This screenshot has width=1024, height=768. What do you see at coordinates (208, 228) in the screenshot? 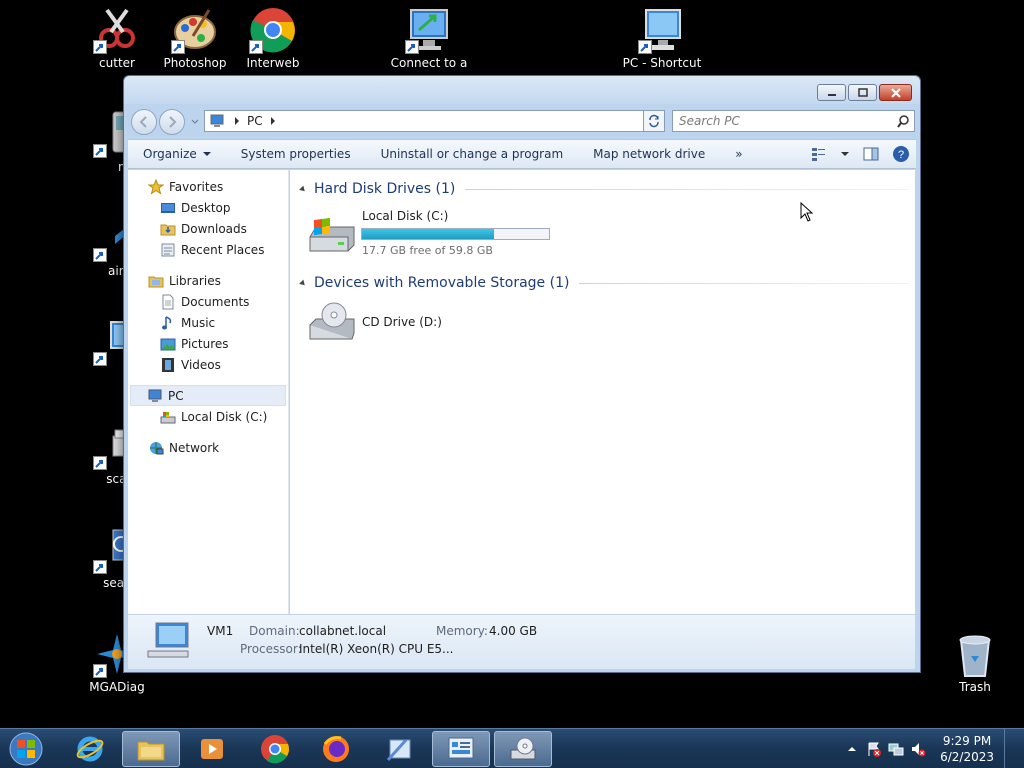
I see `nav-downloads: Downloads` at bounding box center [208, 228].